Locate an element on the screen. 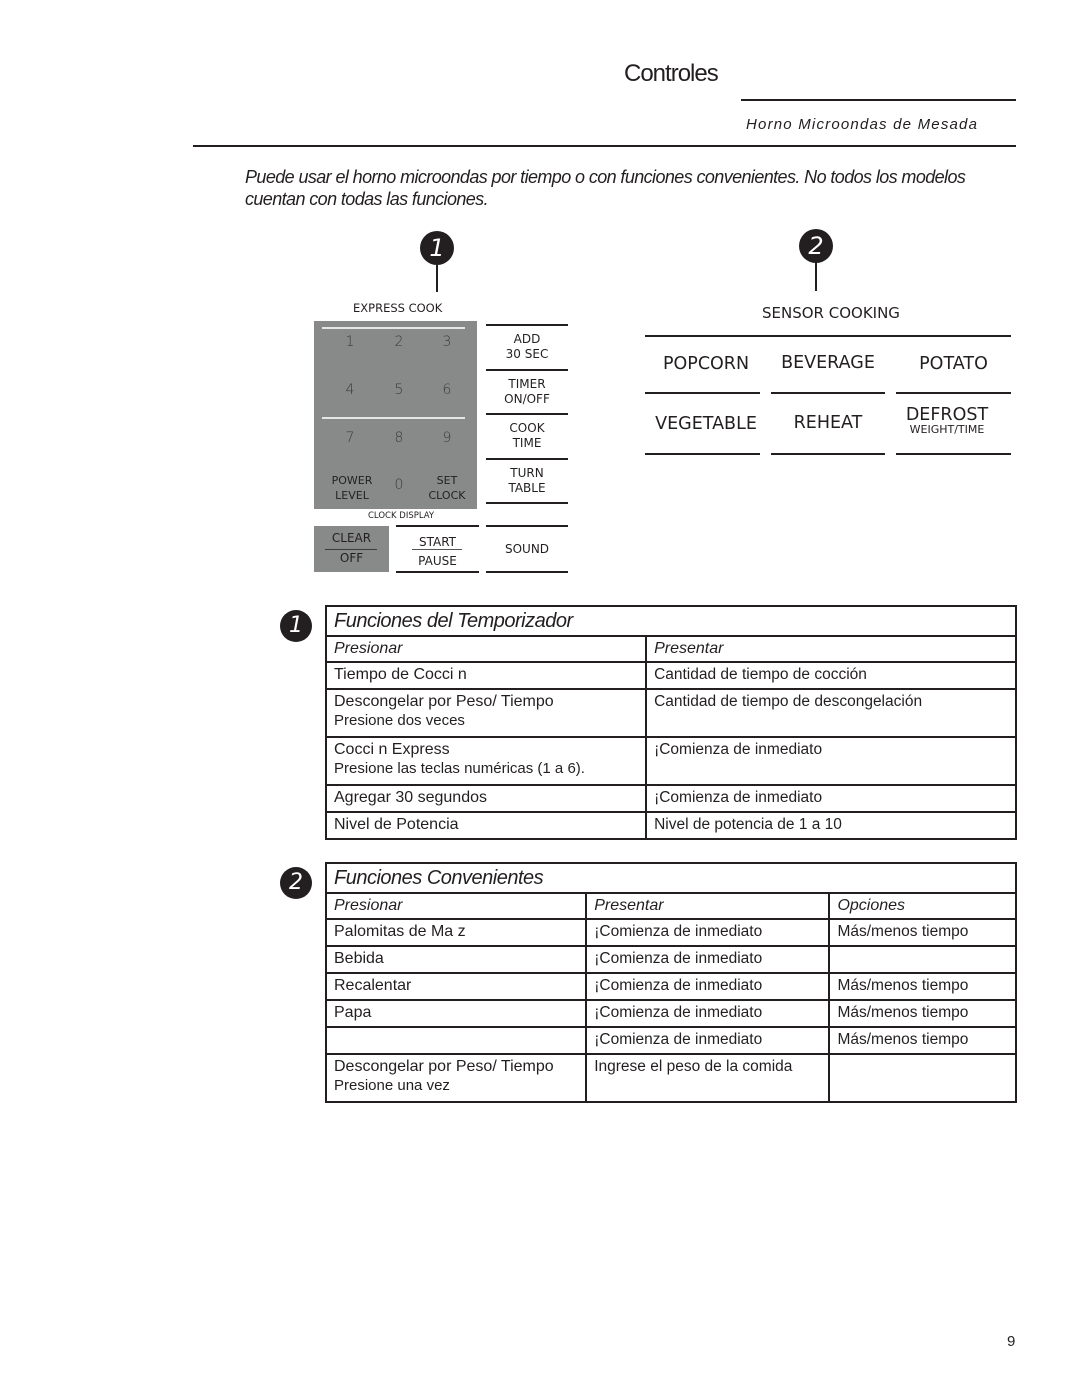 The image size is (1080, 1397). column-header-options: Opciones is located at coordinates (922, 906).